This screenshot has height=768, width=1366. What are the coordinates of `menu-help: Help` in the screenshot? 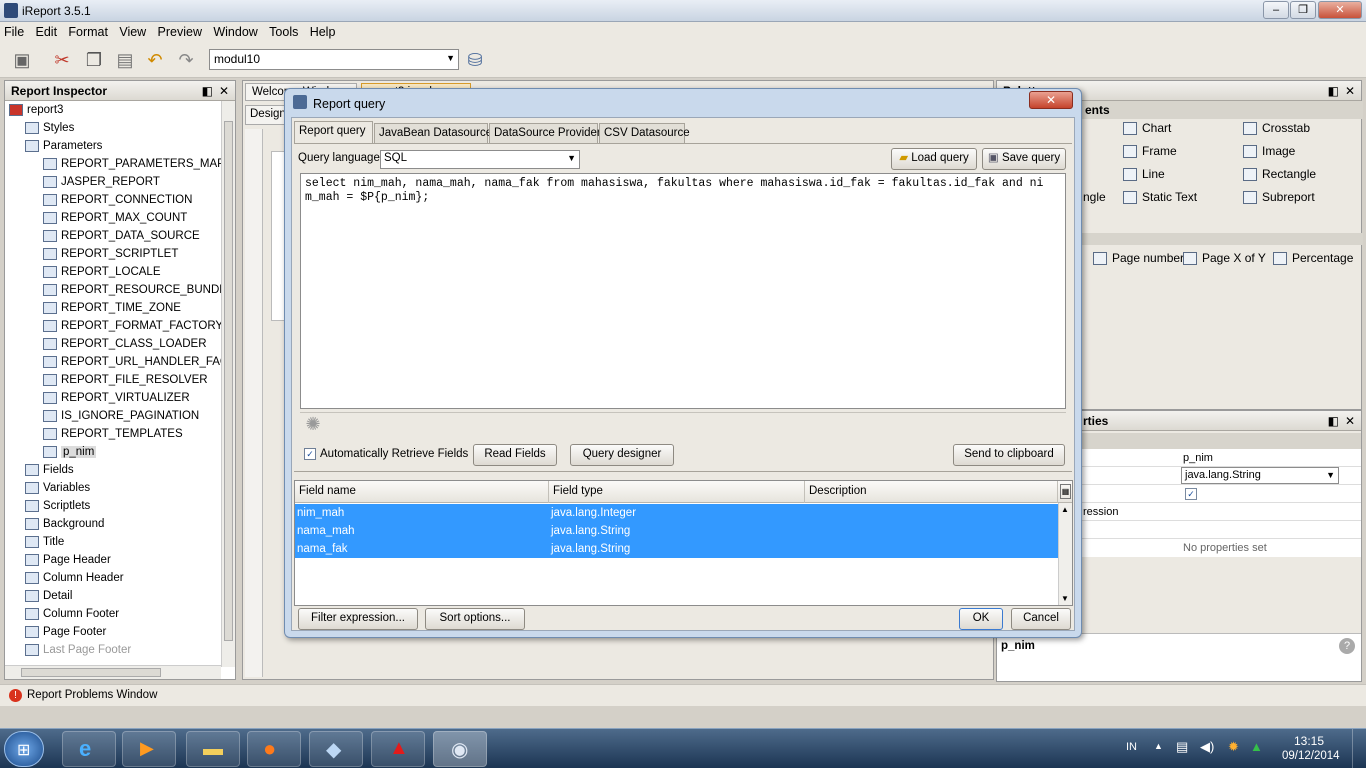 It's located at (323, 30).